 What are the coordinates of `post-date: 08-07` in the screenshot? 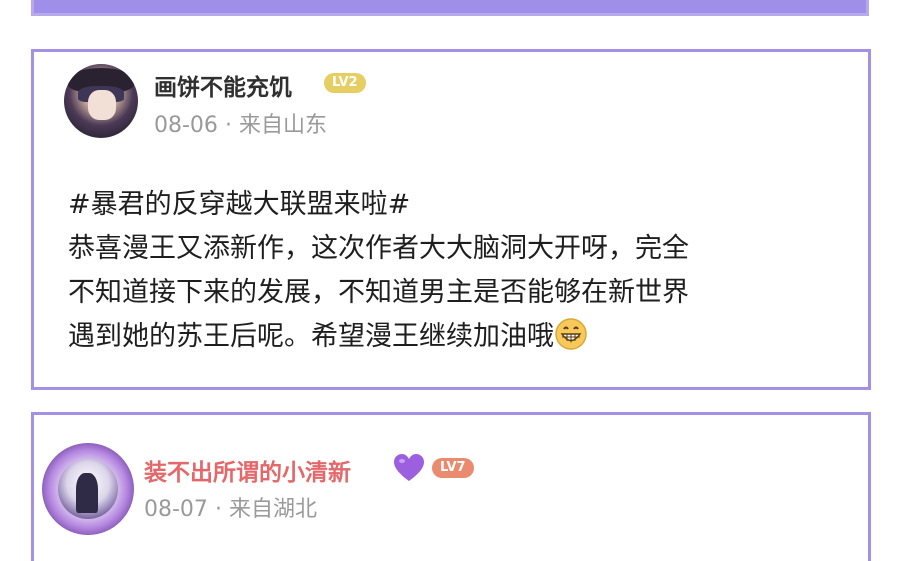 It's located at (176, 509).